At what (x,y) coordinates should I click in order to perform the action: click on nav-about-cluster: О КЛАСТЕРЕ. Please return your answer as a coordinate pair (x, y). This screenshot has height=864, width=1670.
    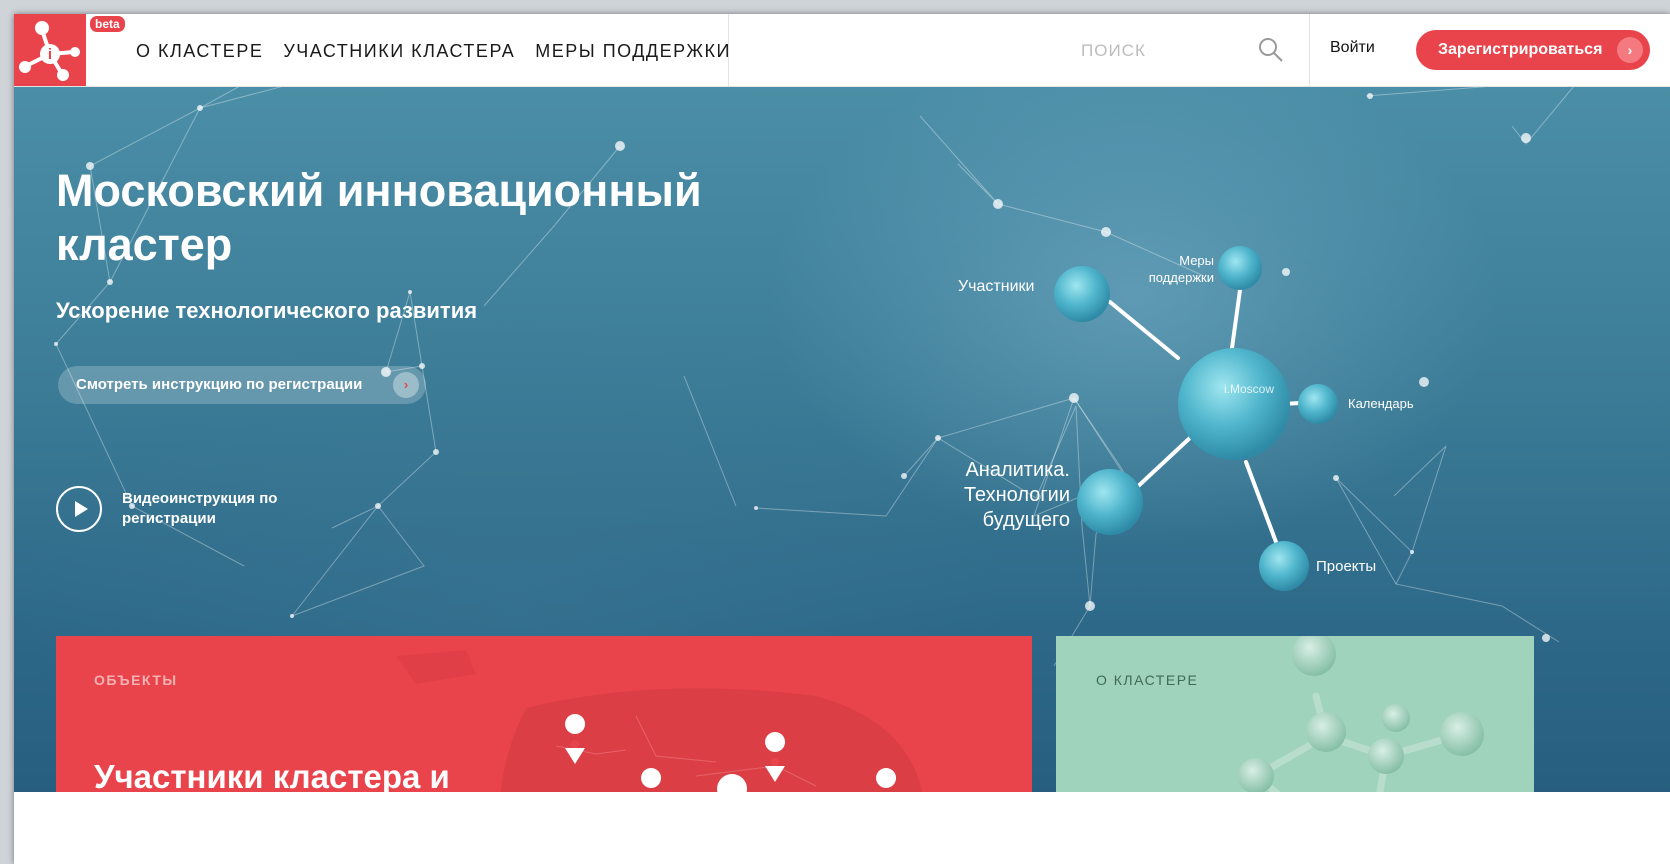
    Looking at the image, I should click on (199, 51).